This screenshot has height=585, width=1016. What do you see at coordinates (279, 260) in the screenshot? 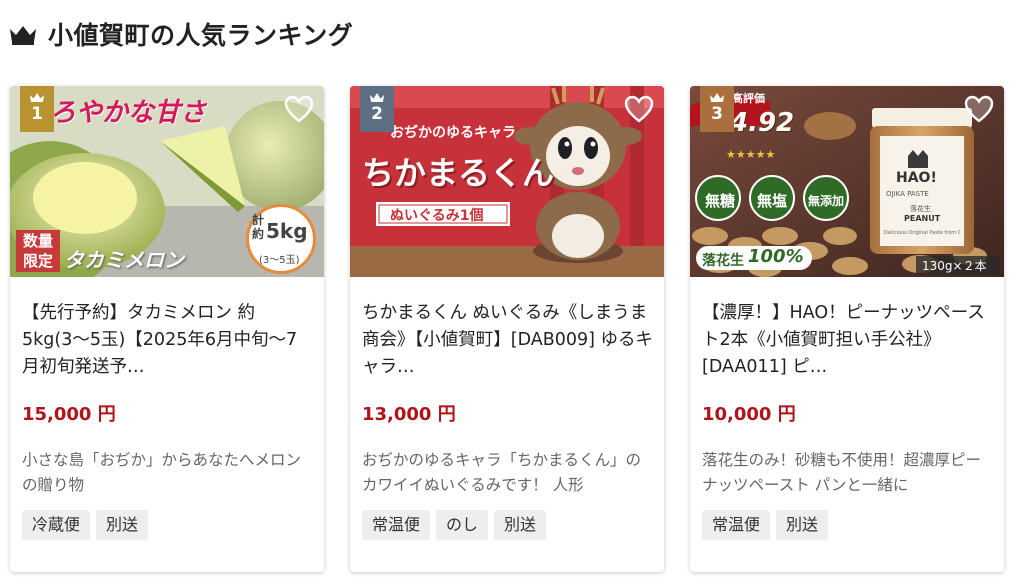
I see `weight-note: (3〜5玉)` at bounding box center [279, 260].